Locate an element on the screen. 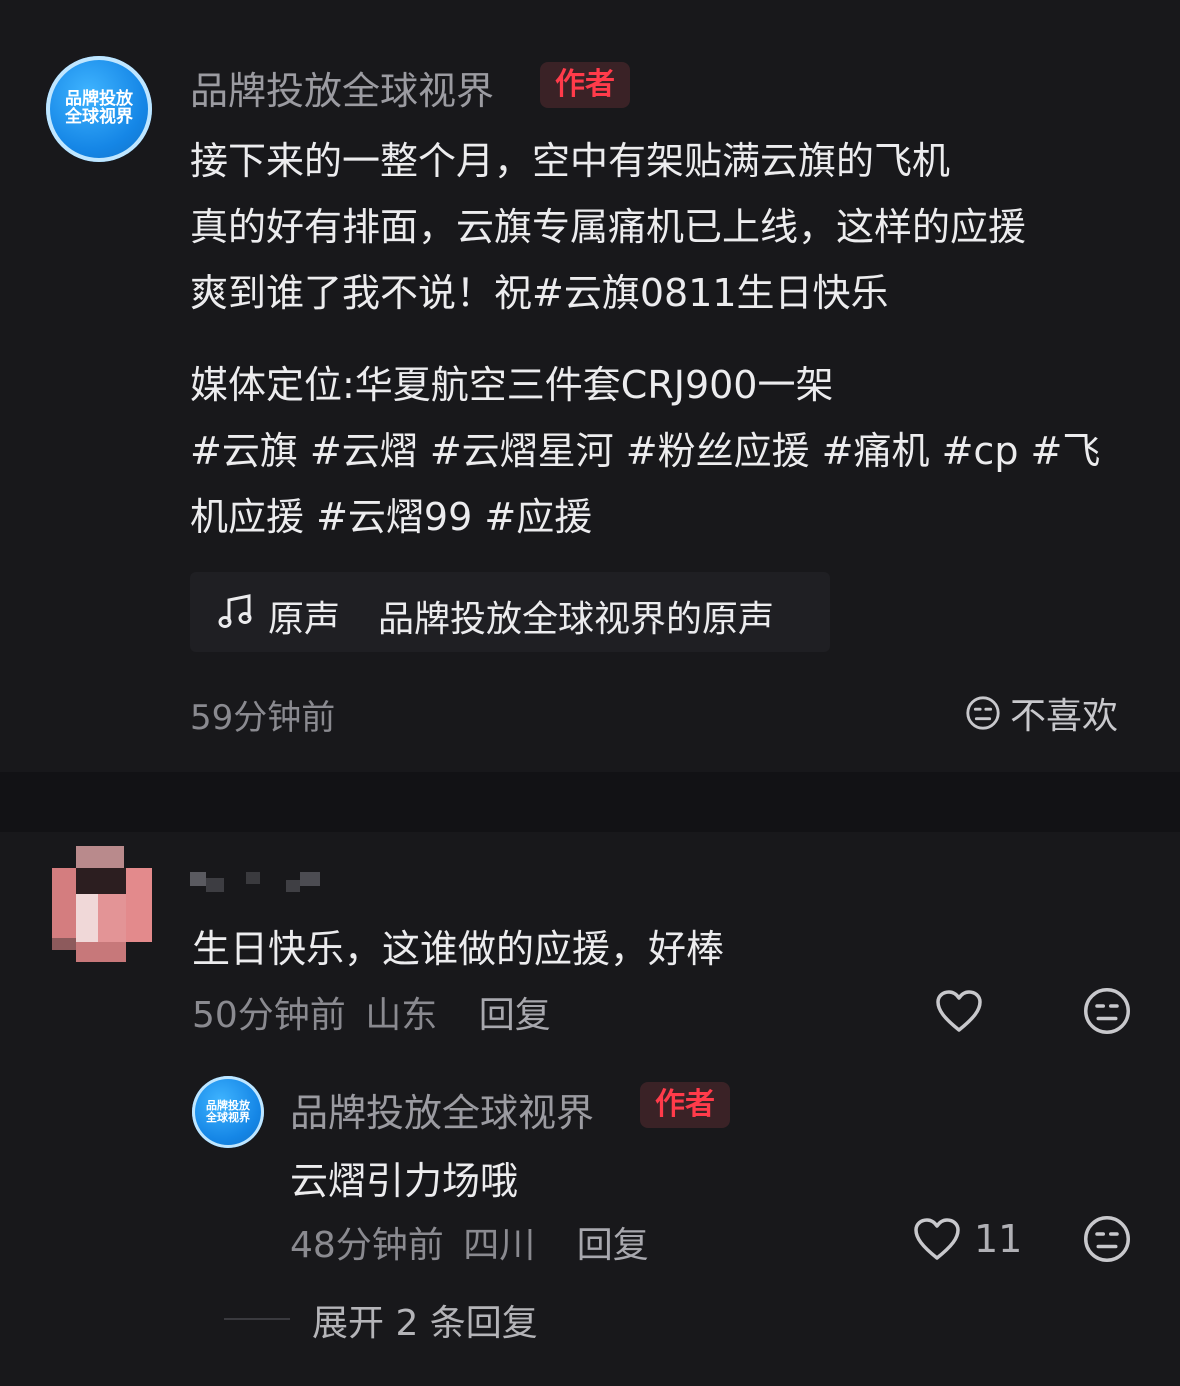 The height and width of the screenshot is (1386, 1180). post-timestamp: 59分钟前 is located at coordinates (263, 718).